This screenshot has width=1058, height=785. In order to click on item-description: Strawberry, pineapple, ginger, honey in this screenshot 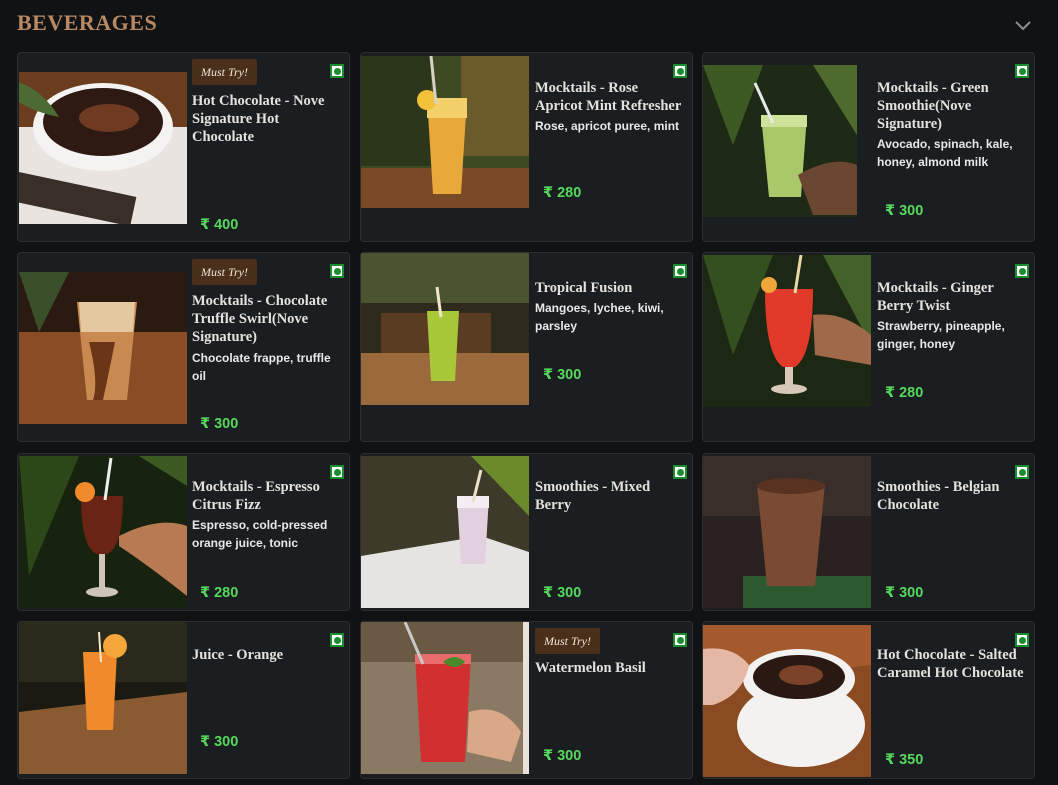, I will do `click(941, 335)`.